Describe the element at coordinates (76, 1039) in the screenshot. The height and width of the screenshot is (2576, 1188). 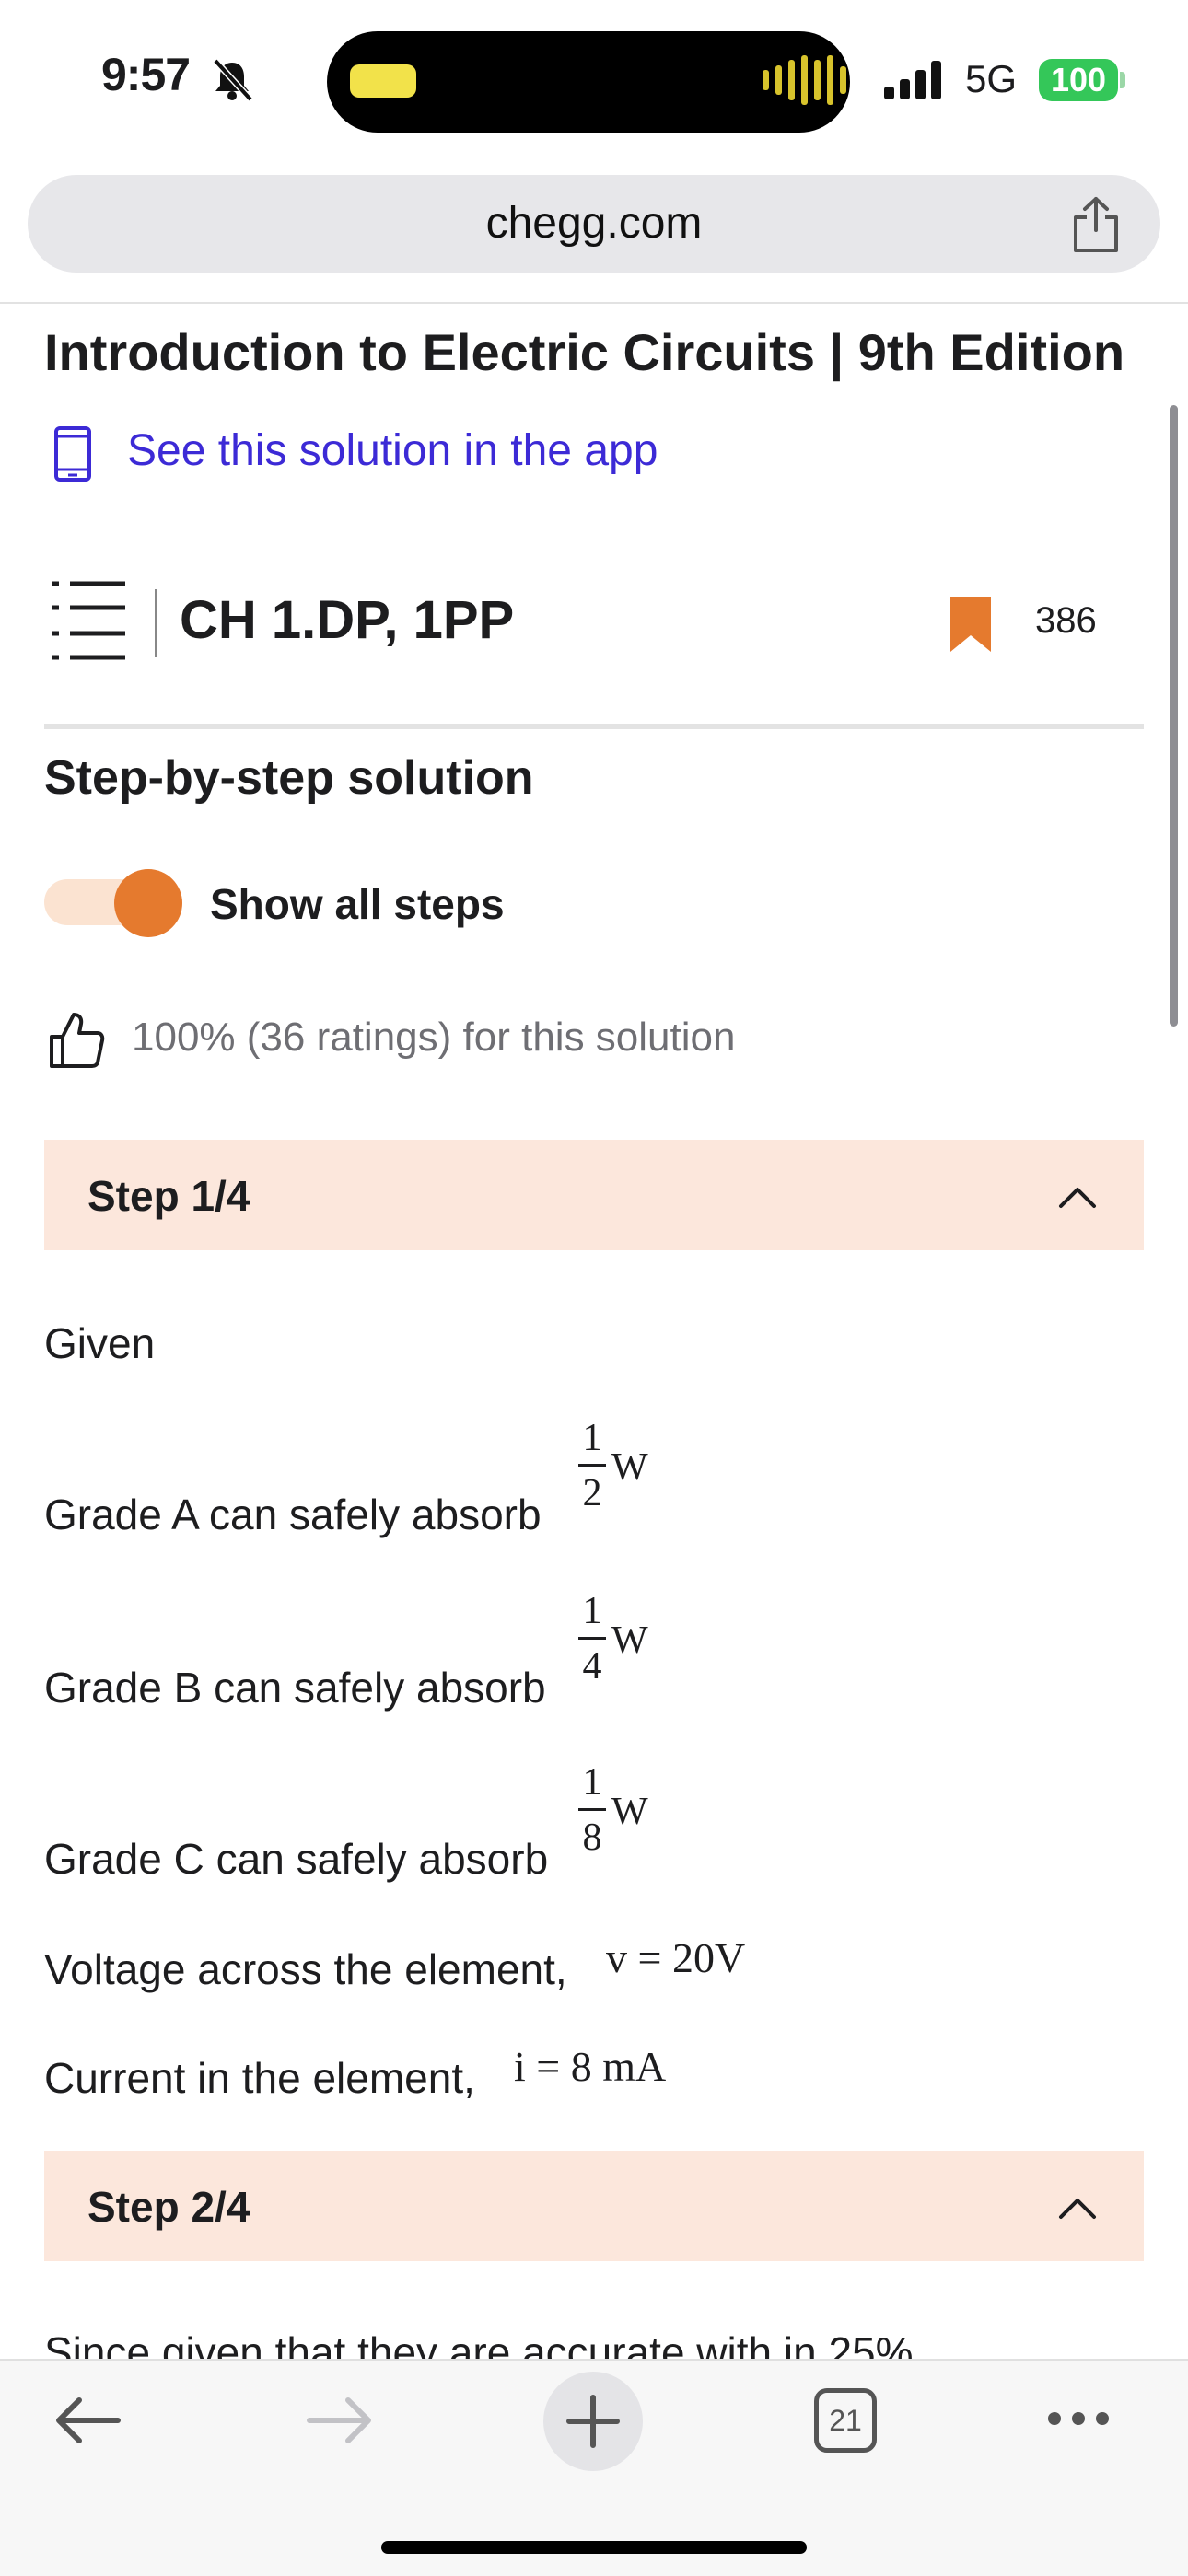
I see `thumbs-up-icon` at that location.